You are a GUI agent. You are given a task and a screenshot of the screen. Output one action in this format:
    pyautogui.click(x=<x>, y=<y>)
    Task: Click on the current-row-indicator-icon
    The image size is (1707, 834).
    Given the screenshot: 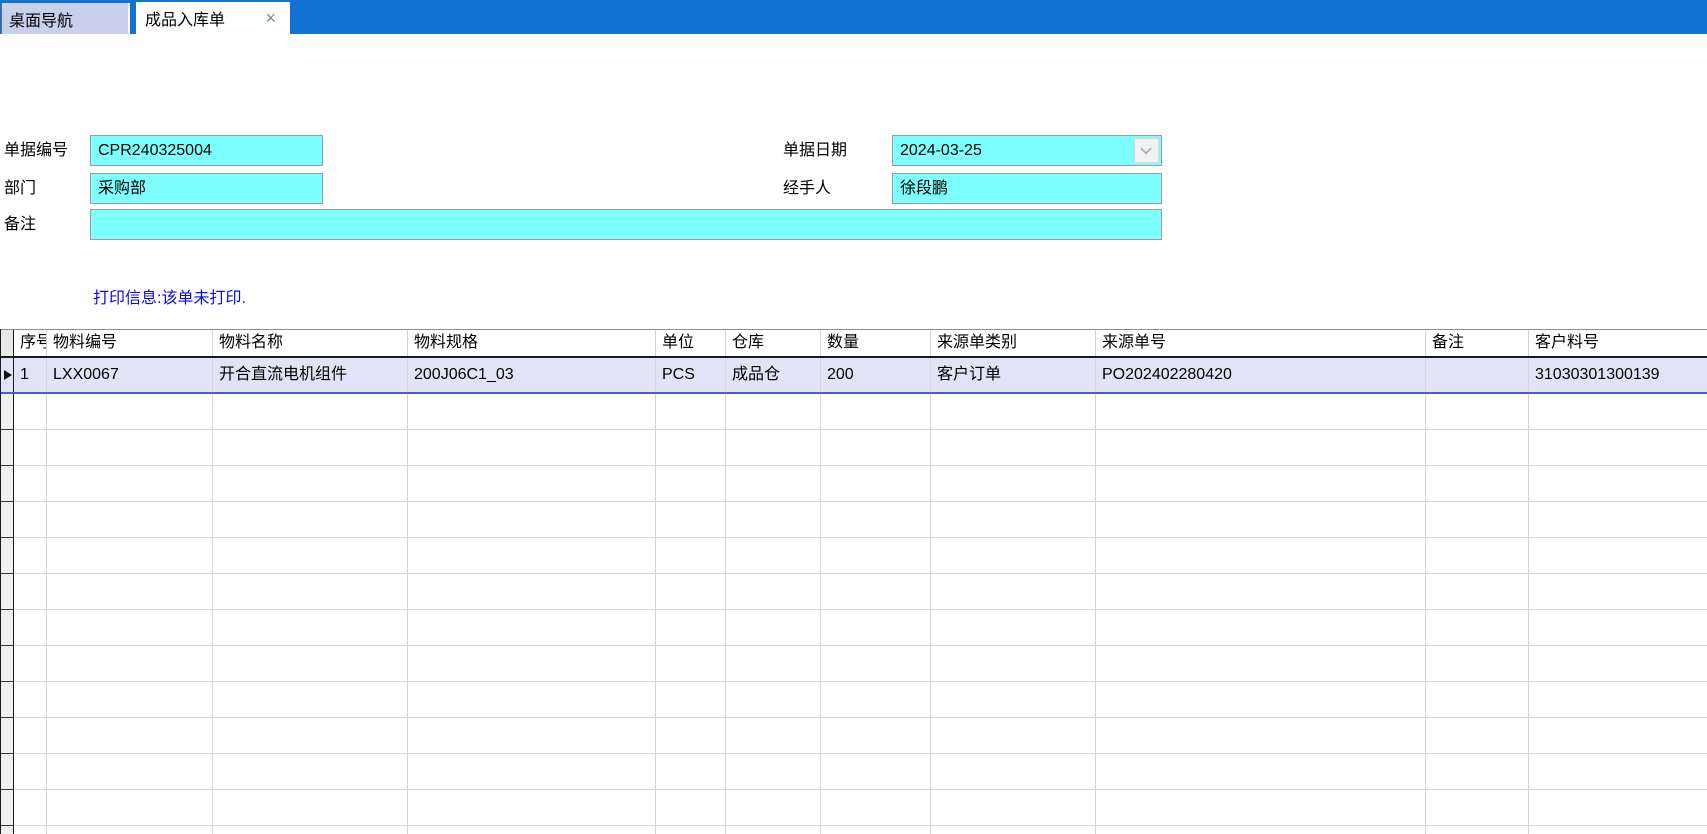 What is the action you would take?
    pyautogui.click(x=8, y=375)
    